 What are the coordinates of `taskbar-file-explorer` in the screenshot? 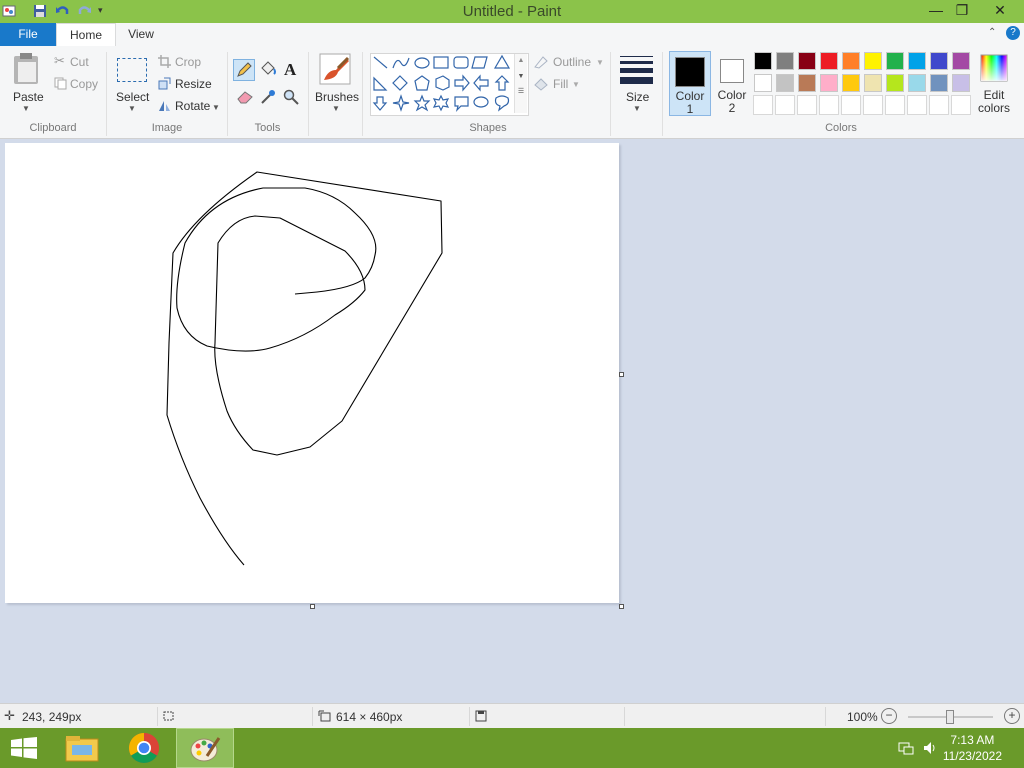 It's located at (83, 748).